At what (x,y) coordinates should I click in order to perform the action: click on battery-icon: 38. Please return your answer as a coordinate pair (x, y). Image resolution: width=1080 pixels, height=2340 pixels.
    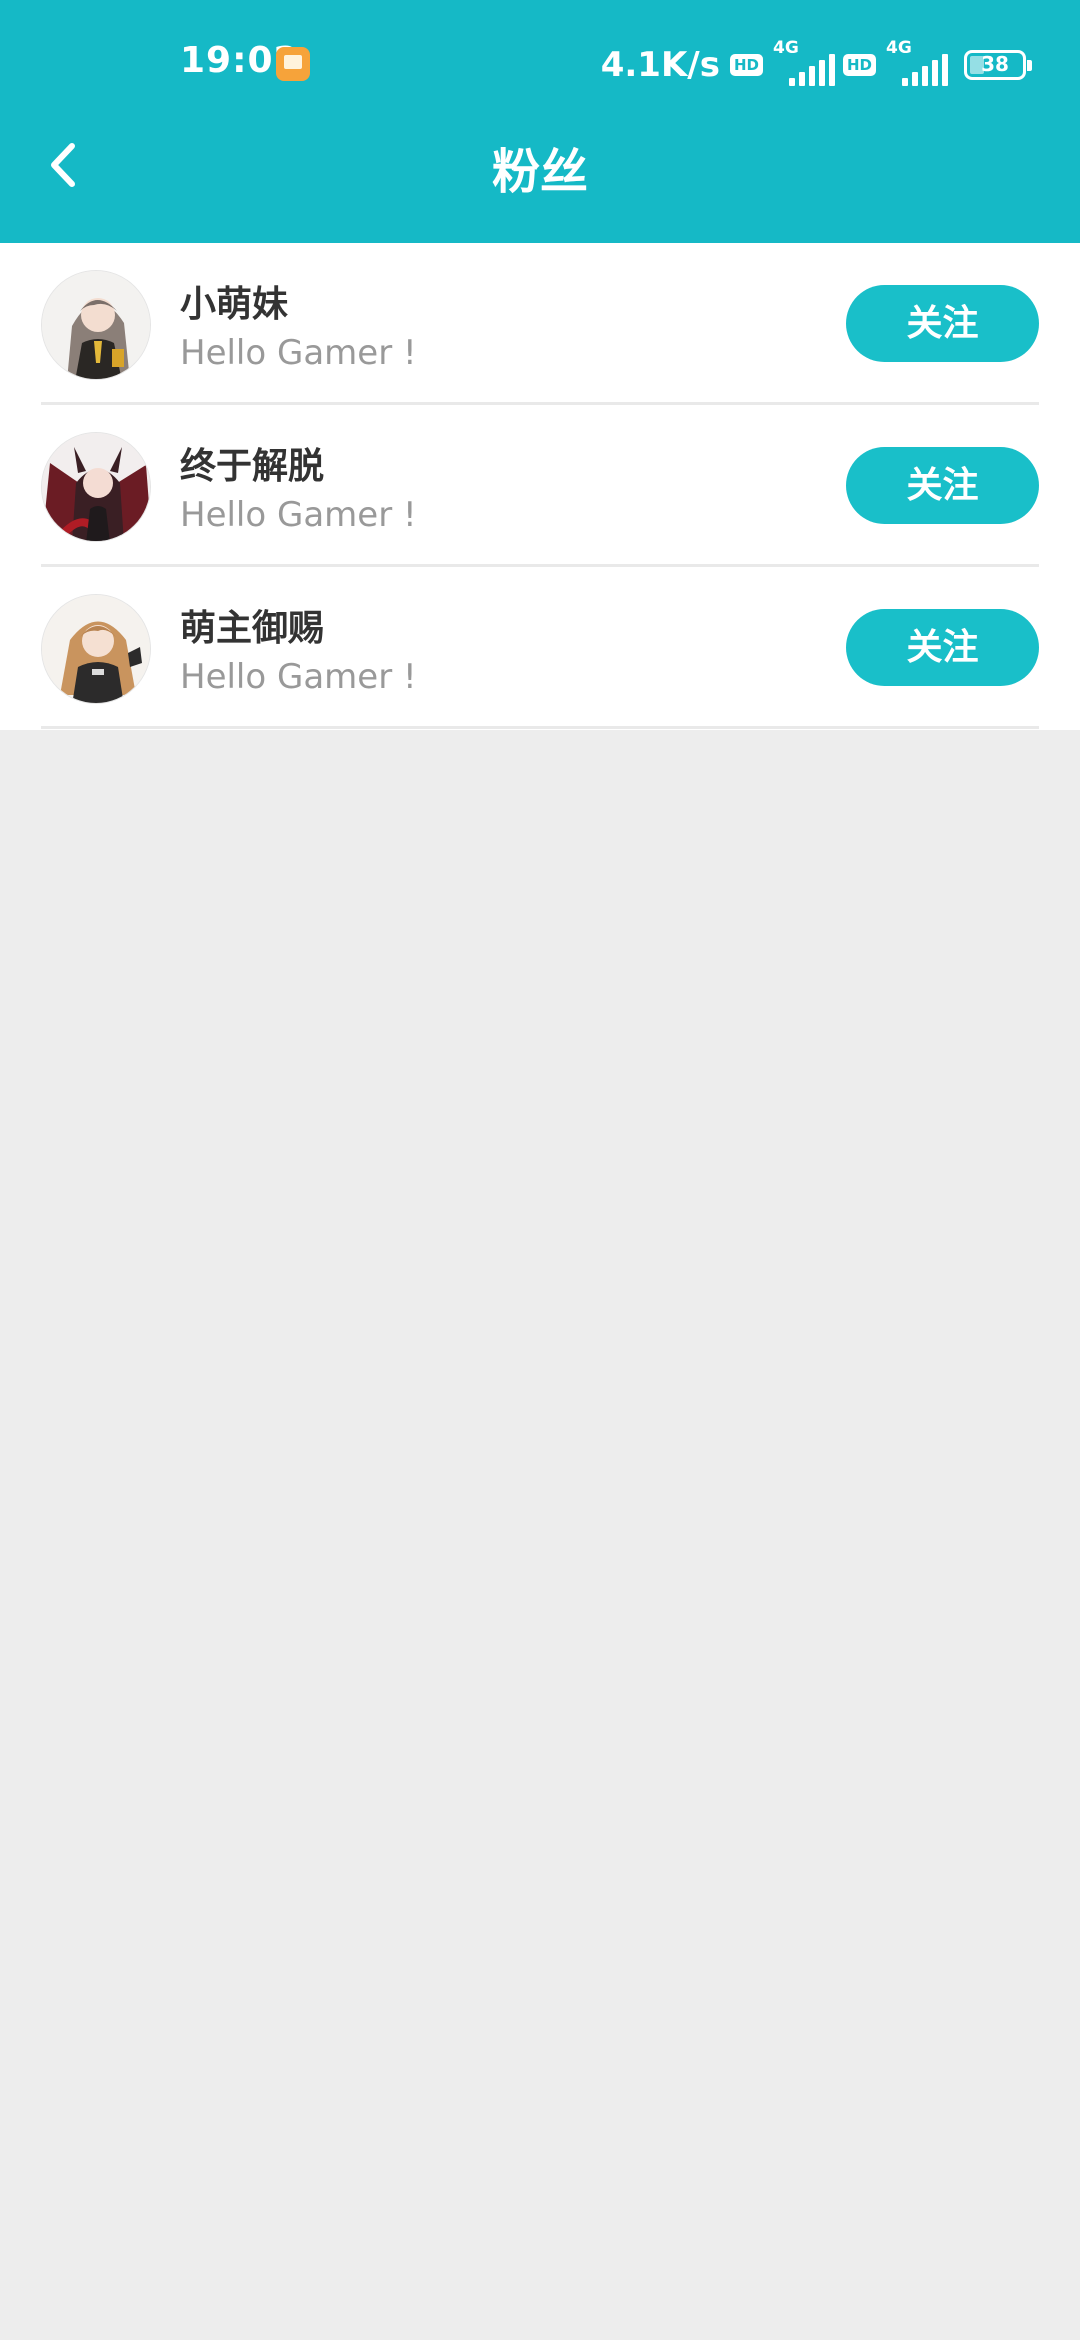
    Looking at the image, I should click on (998, 65).